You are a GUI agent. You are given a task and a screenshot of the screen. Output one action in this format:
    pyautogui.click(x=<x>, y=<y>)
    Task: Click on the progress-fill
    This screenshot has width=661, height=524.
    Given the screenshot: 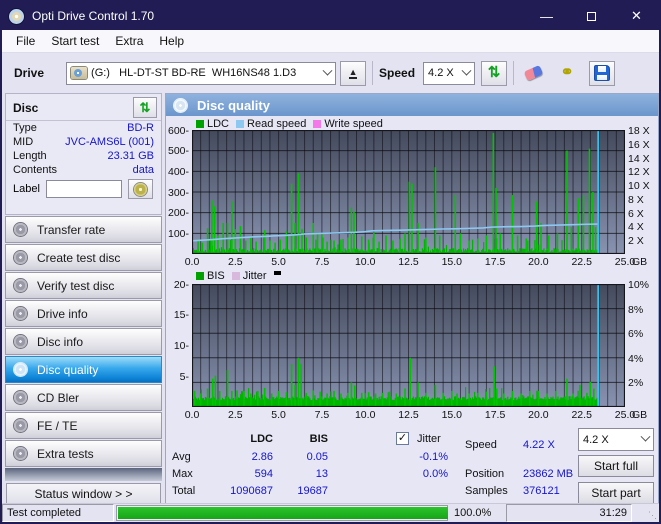 What is the action you would take?
    pyautogui.click(x=283, y=513)
    